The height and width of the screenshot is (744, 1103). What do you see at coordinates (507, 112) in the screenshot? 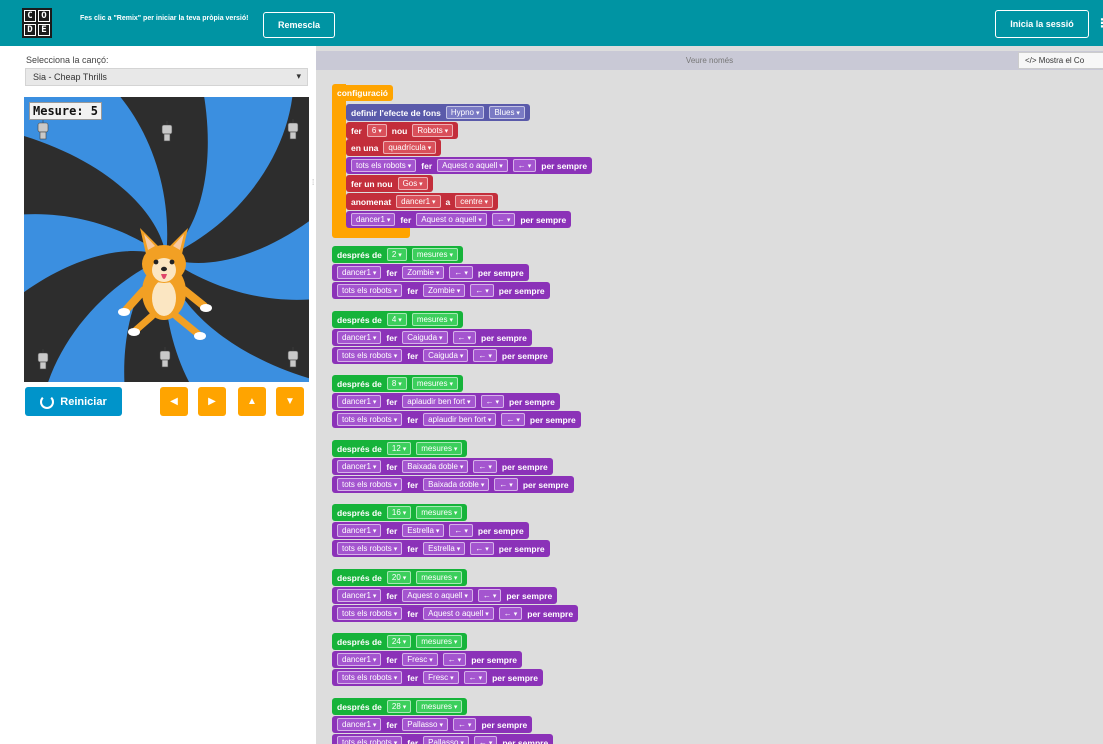
I see `bg-palette-dropdown: Blues` at bounding box center [507, 112].